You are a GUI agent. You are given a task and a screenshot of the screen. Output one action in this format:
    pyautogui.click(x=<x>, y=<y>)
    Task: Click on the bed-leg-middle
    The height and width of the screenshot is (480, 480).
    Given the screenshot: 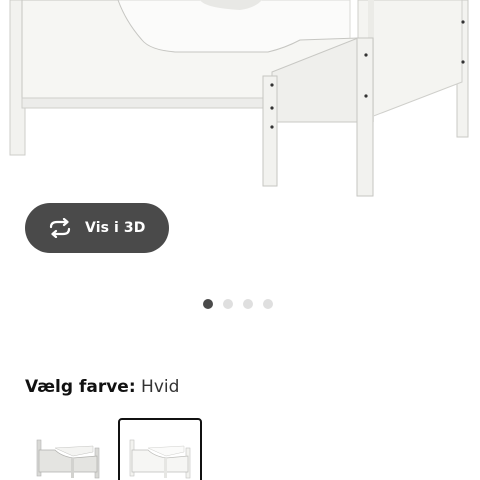 What is the action you would take?
    pyautogui.click(x=270, y=131)
    